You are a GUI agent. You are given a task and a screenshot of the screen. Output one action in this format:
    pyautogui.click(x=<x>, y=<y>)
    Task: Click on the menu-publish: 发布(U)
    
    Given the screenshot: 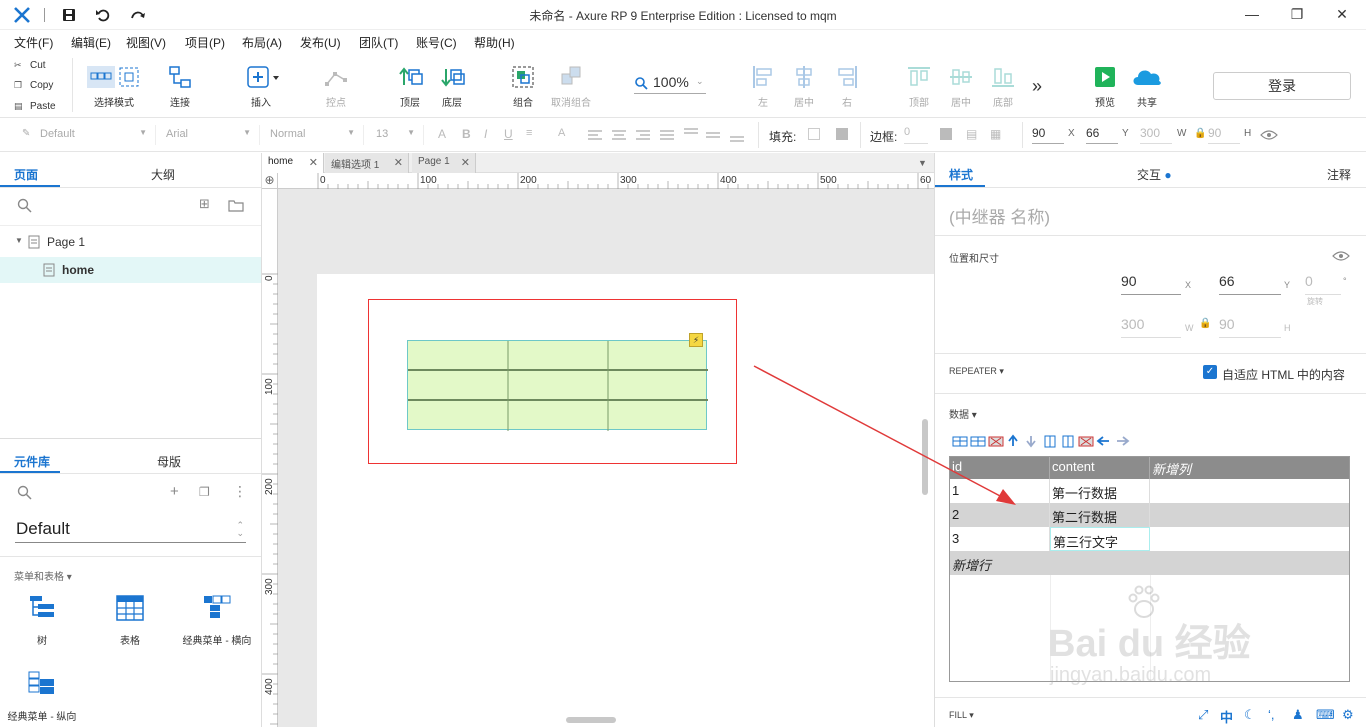 What is the action you would take?
    pyautogui.click(x=320, y=42)
    